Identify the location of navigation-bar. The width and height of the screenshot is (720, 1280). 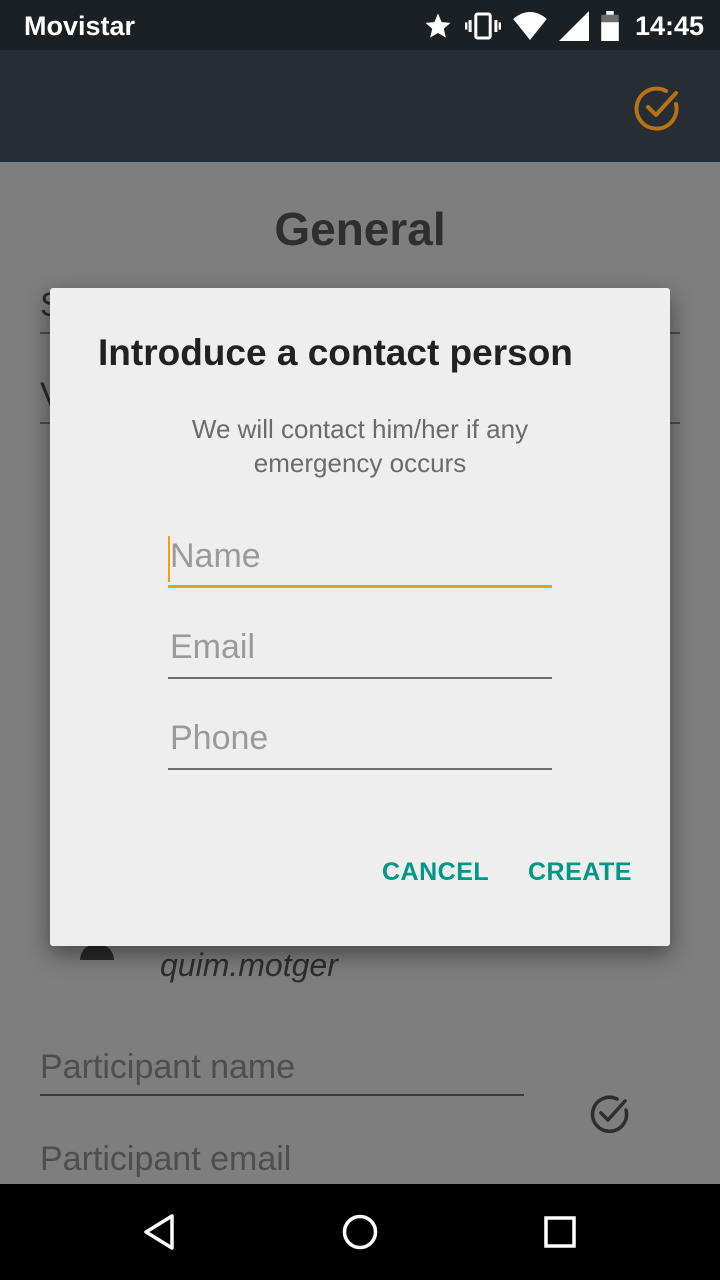
(360, 1232).